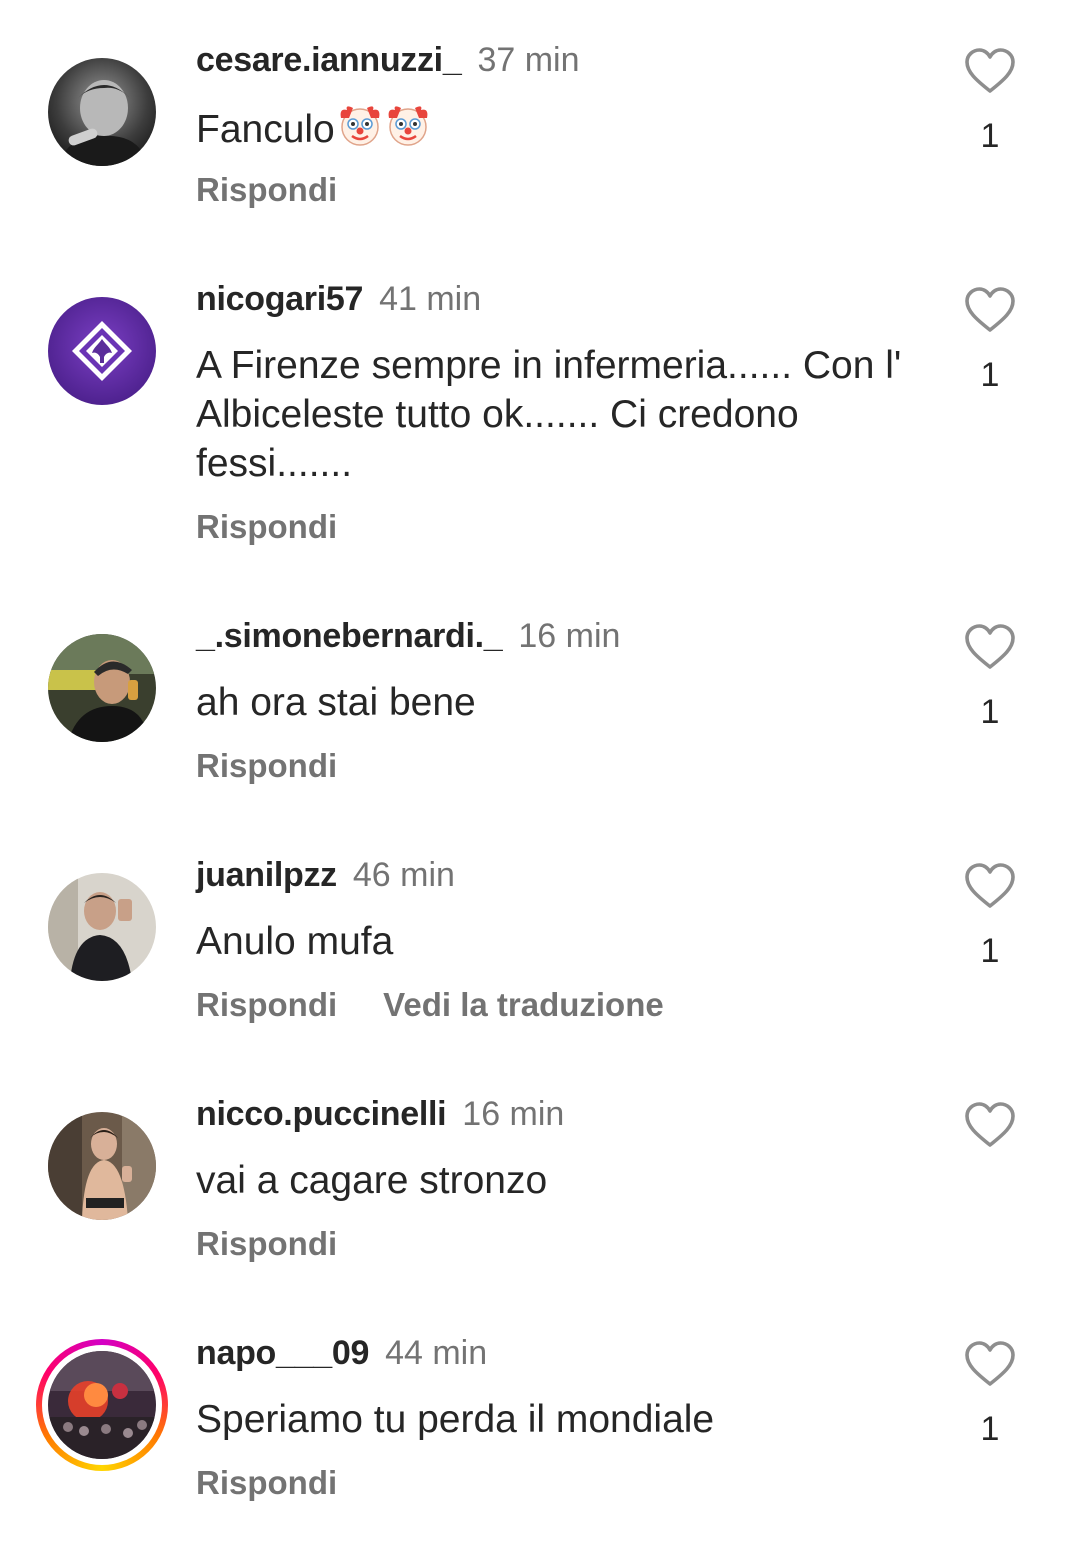  I want to click on comment-actions: Rispondi Vedi la traduzione, so click(430, 1005).